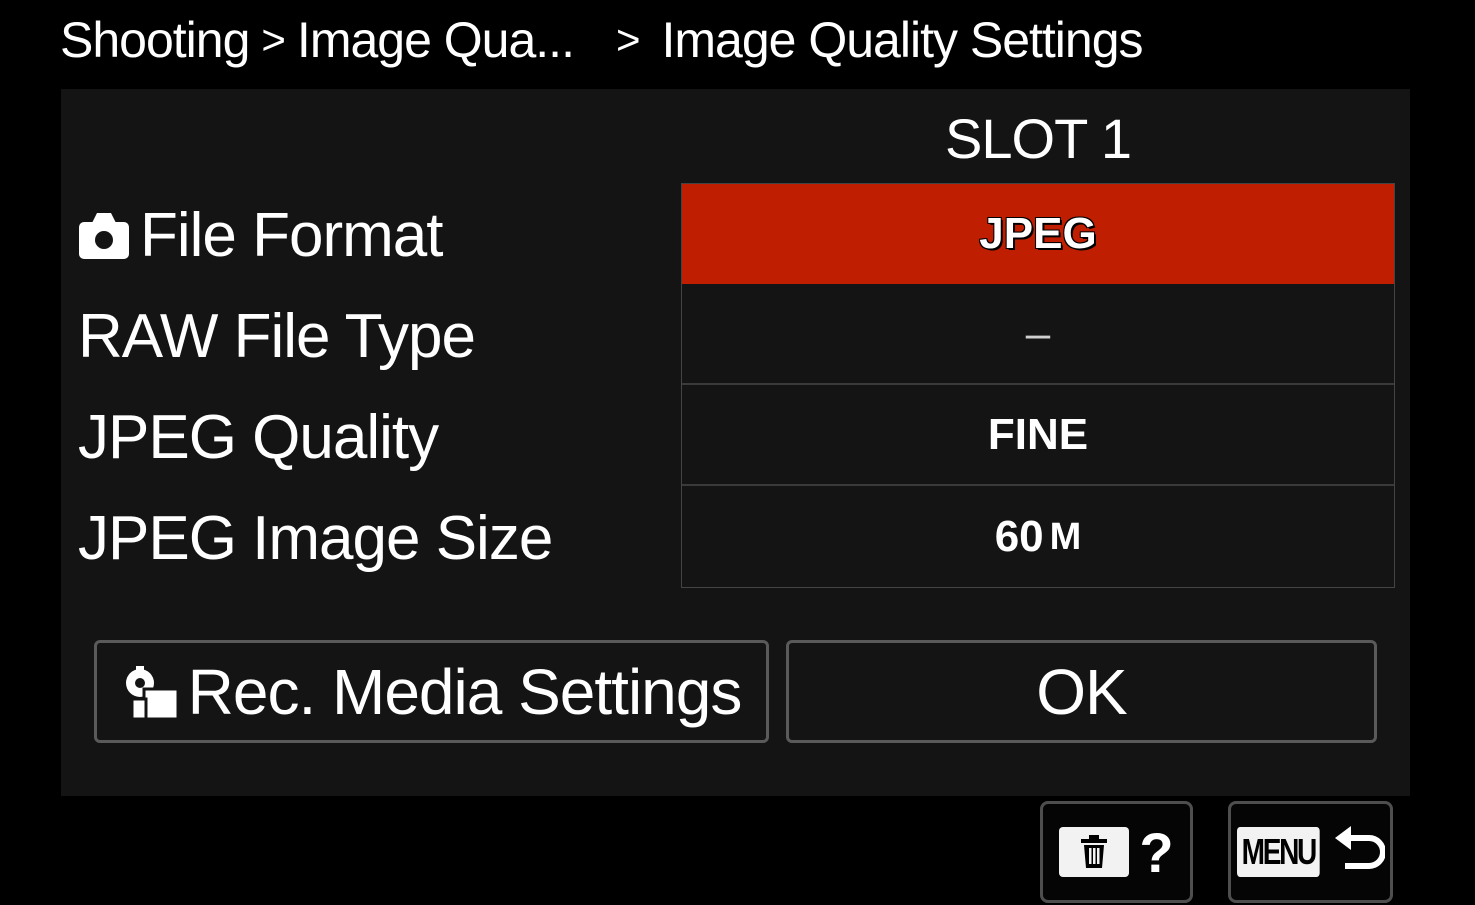 This screenshot has width=1475, height=905. What do you see at coordinates (291, 235) in the screenshot?
I see `setting-label-text: File Format` at bounding box center [291, 235].